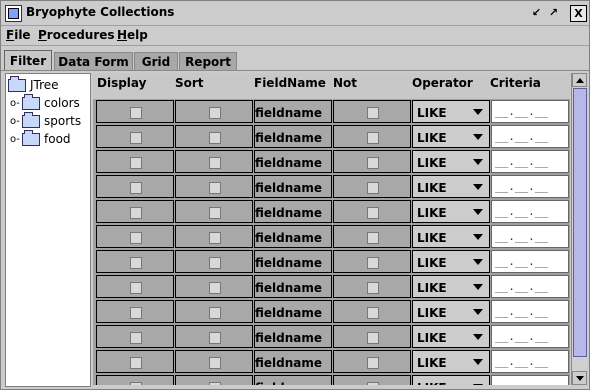  What do you see at coordinates (579, 80) in the screenshot?
I see `scroll-up-icon` at bounding box center [579, 80].